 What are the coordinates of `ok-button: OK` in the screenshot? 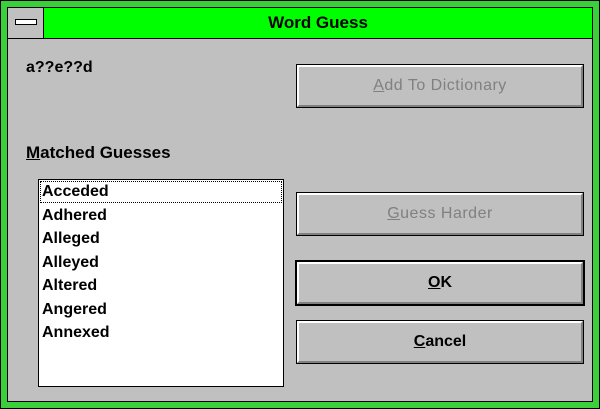 It's located at (440, 283).